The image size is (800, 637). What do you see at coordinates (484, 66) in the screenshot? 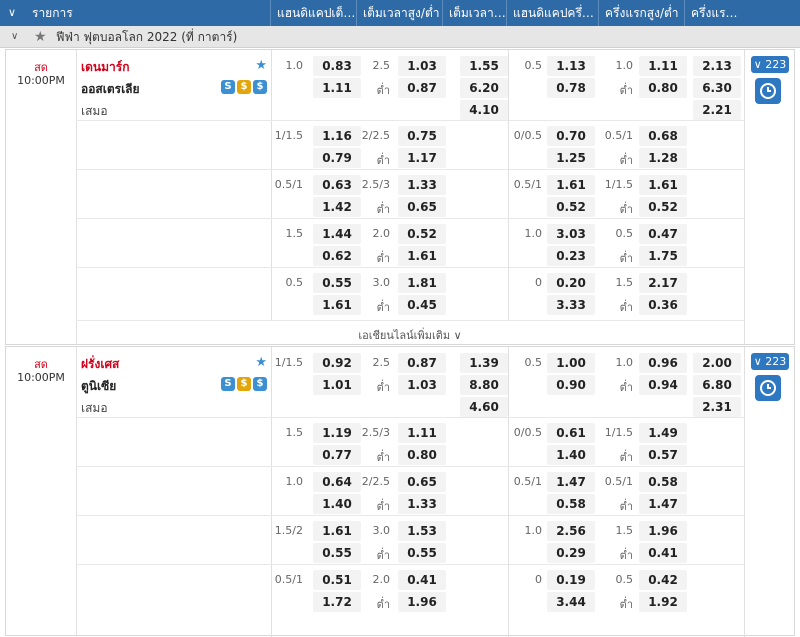
I see `odds-button-1x2: 1.55` at bounding box center [484, 66].